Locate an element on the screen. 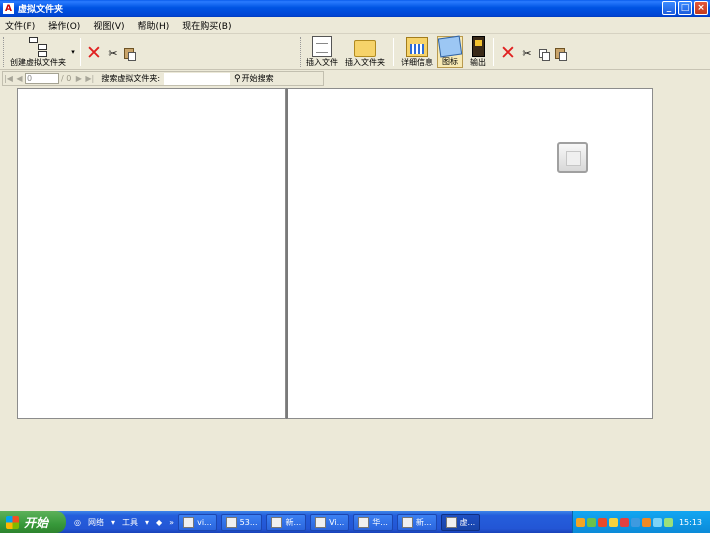 The width and height of the screenshot is (710, 533). create-folder-label: 创建虚拟文件夹 is located at coordinates (38, 62).